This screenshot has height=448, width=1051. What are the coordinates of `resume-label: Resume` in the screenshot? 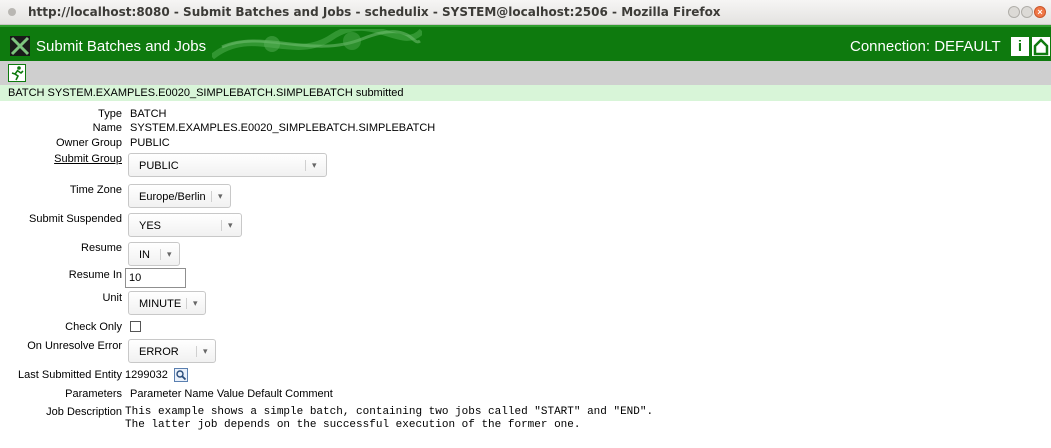 It's located at (101, 248).